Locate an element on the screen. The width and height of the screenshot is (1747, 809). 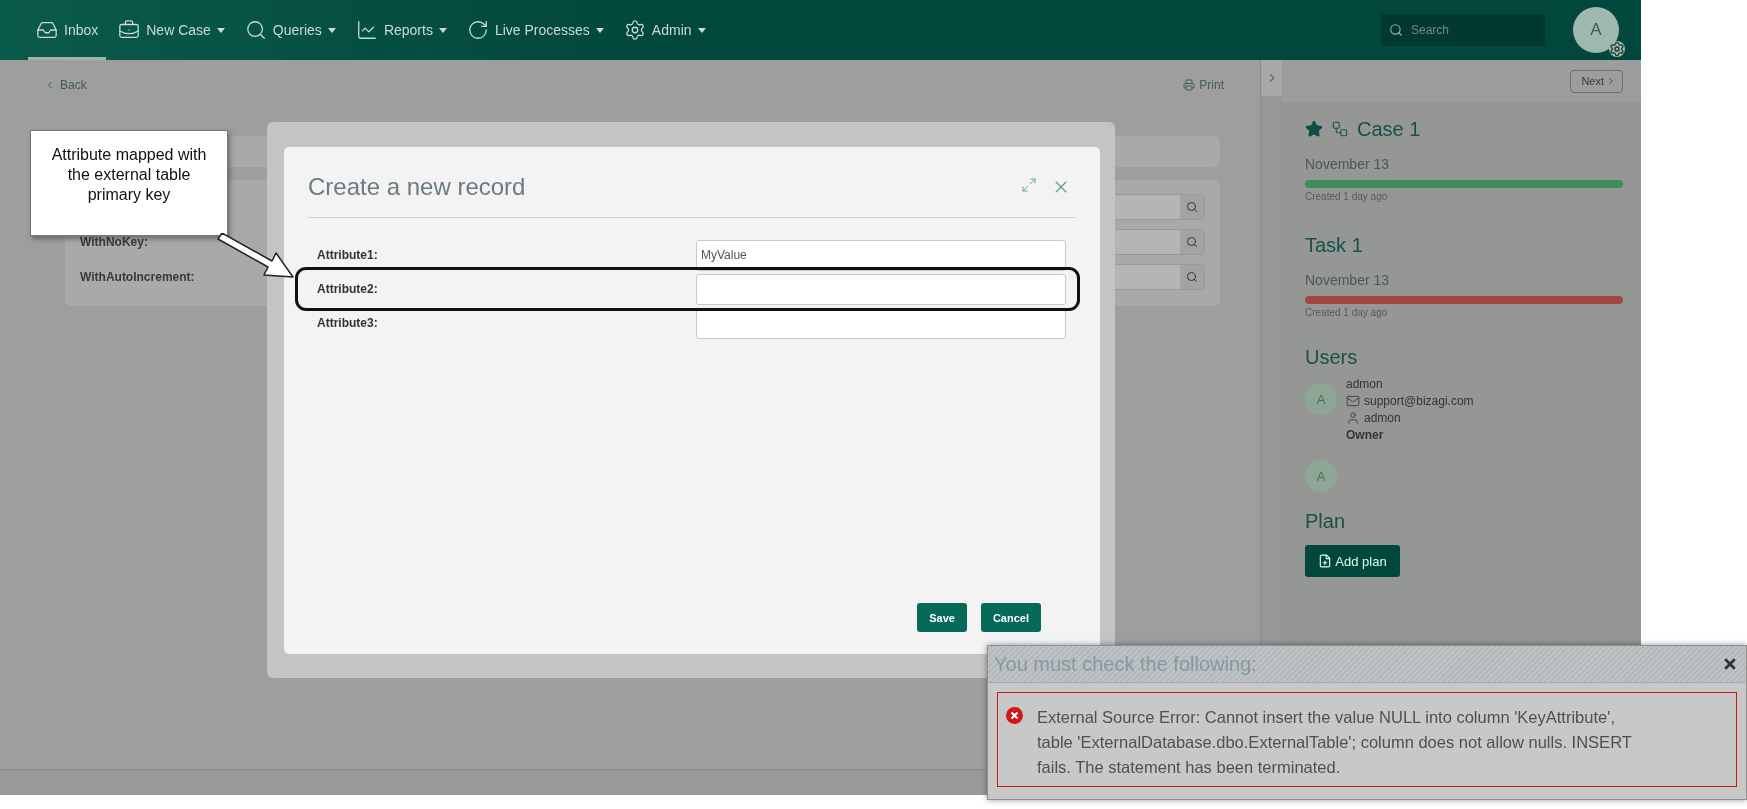
add-plan-button: Add plan is located at coordinates (1352, 561).